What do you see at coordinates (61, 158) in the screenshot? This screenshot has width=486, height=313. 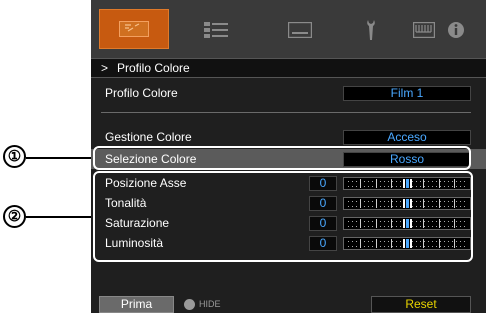 I see `callout-1-line` at bounding box center [61, 158].